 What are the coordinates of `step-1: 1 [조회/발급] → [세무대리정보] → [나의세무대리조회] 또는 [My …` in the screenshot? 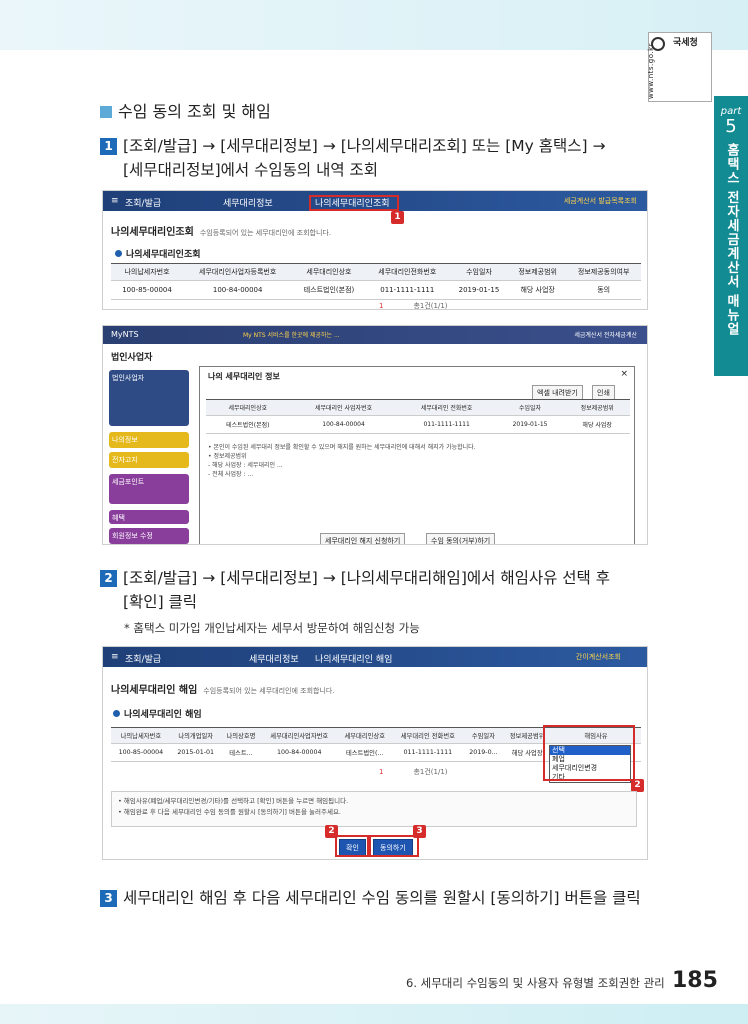 It's located at (353, 158).